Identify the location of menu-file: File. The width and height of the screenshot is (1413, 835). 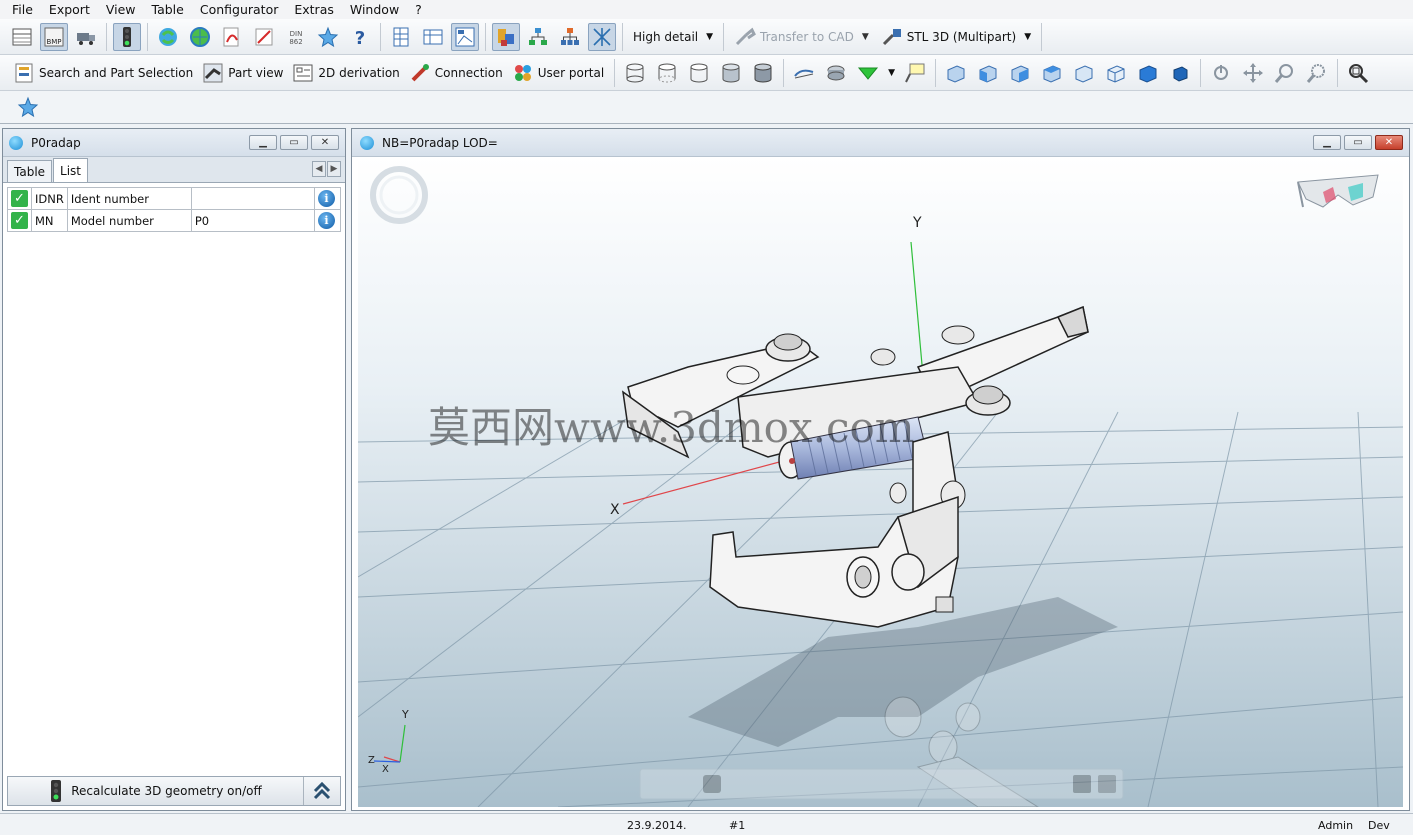
(22, 9).